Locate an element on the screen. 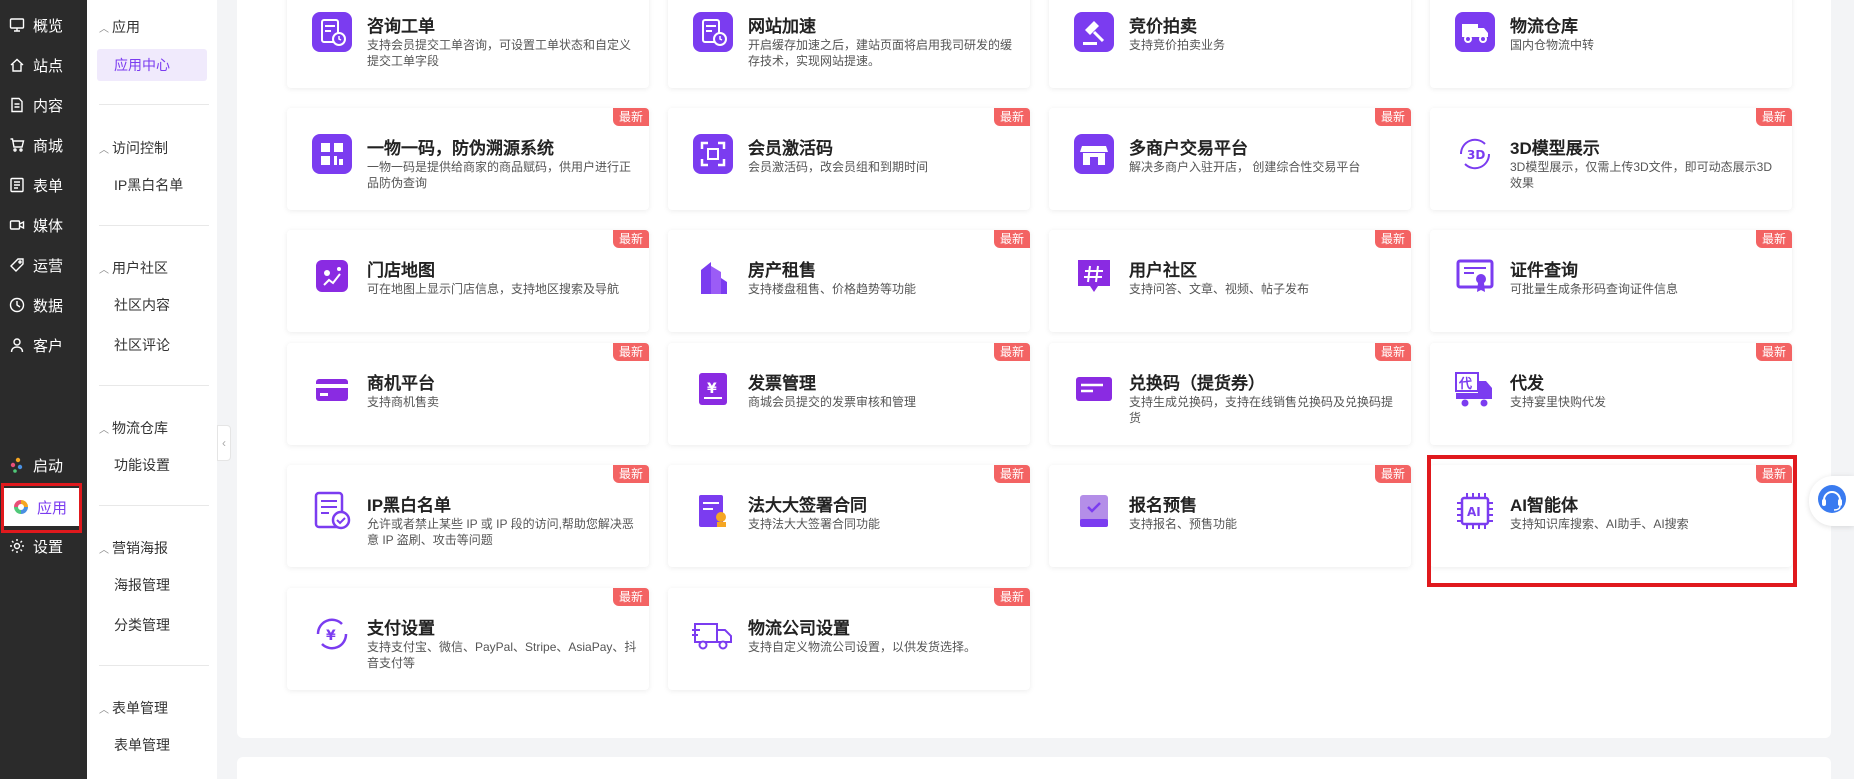  certificate-icon is located at coordinates (1475, 276).